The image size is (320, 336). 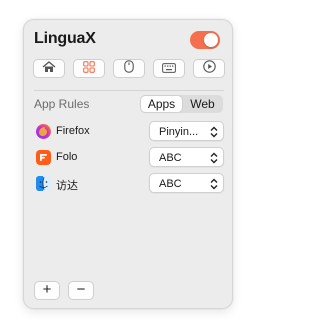 I want to click on keyboard-button, so click(x=169, y=68).